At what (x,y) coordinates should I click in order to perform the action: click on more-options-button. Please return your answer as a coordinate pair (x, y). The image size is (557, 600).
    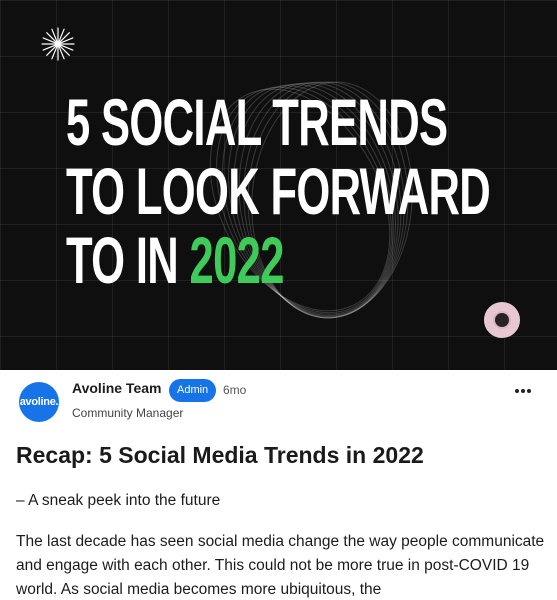
    Looking at the image, I should click on (523, 391).